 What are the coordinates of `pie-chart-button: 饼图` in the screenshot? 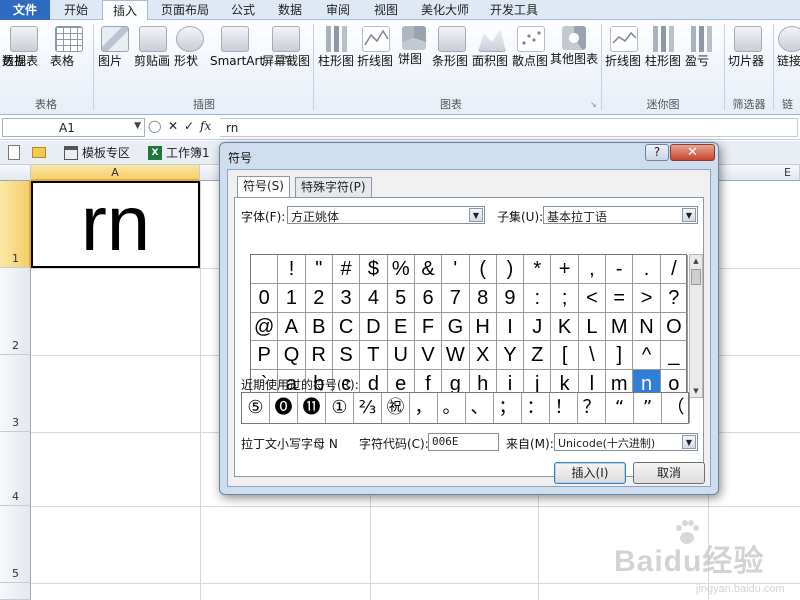 It's located at (414, 57).